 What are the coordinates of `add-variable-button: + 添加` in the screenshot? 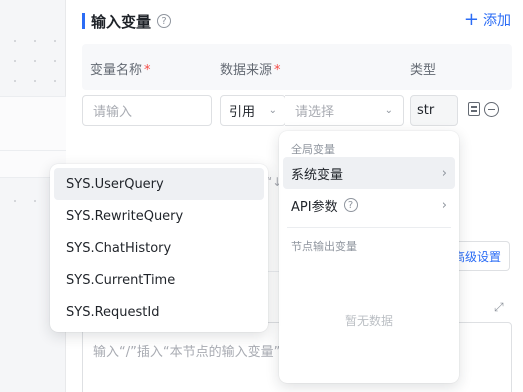 It's located at (487, 20).